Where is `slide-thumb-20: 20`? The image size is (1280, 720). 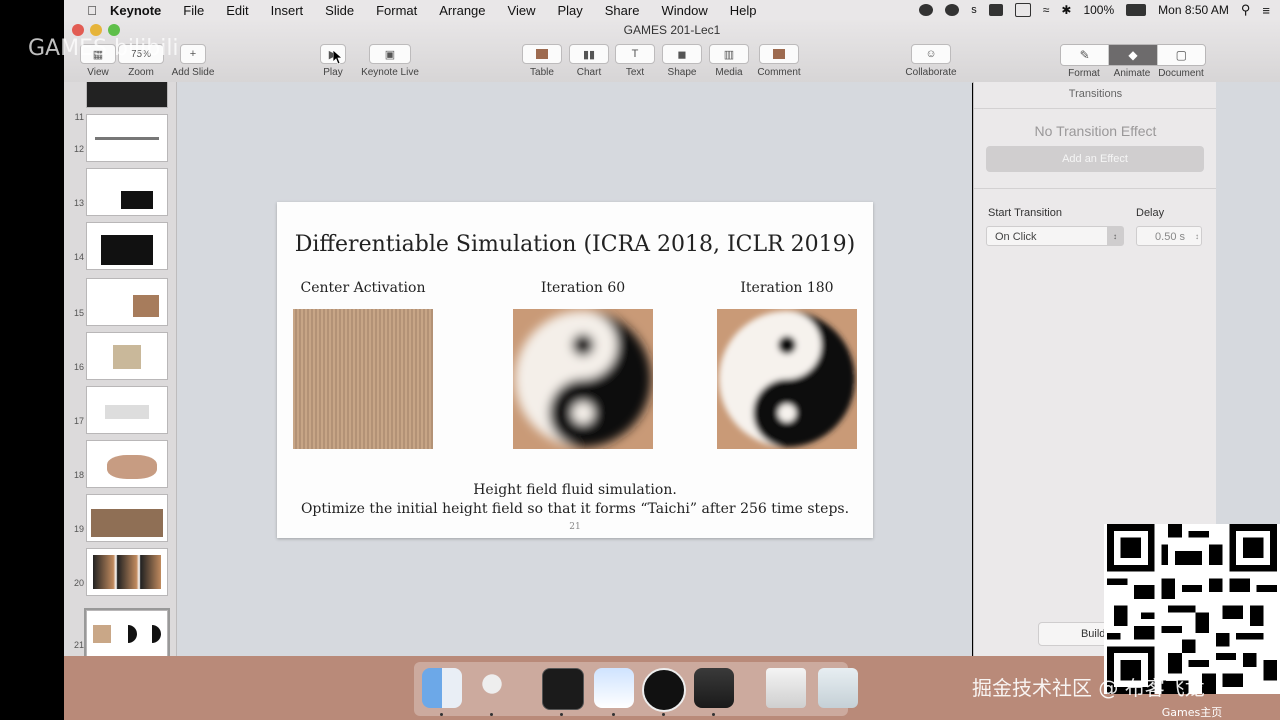
slide-thumb-20: 20 is located at coordinates (120, 573).